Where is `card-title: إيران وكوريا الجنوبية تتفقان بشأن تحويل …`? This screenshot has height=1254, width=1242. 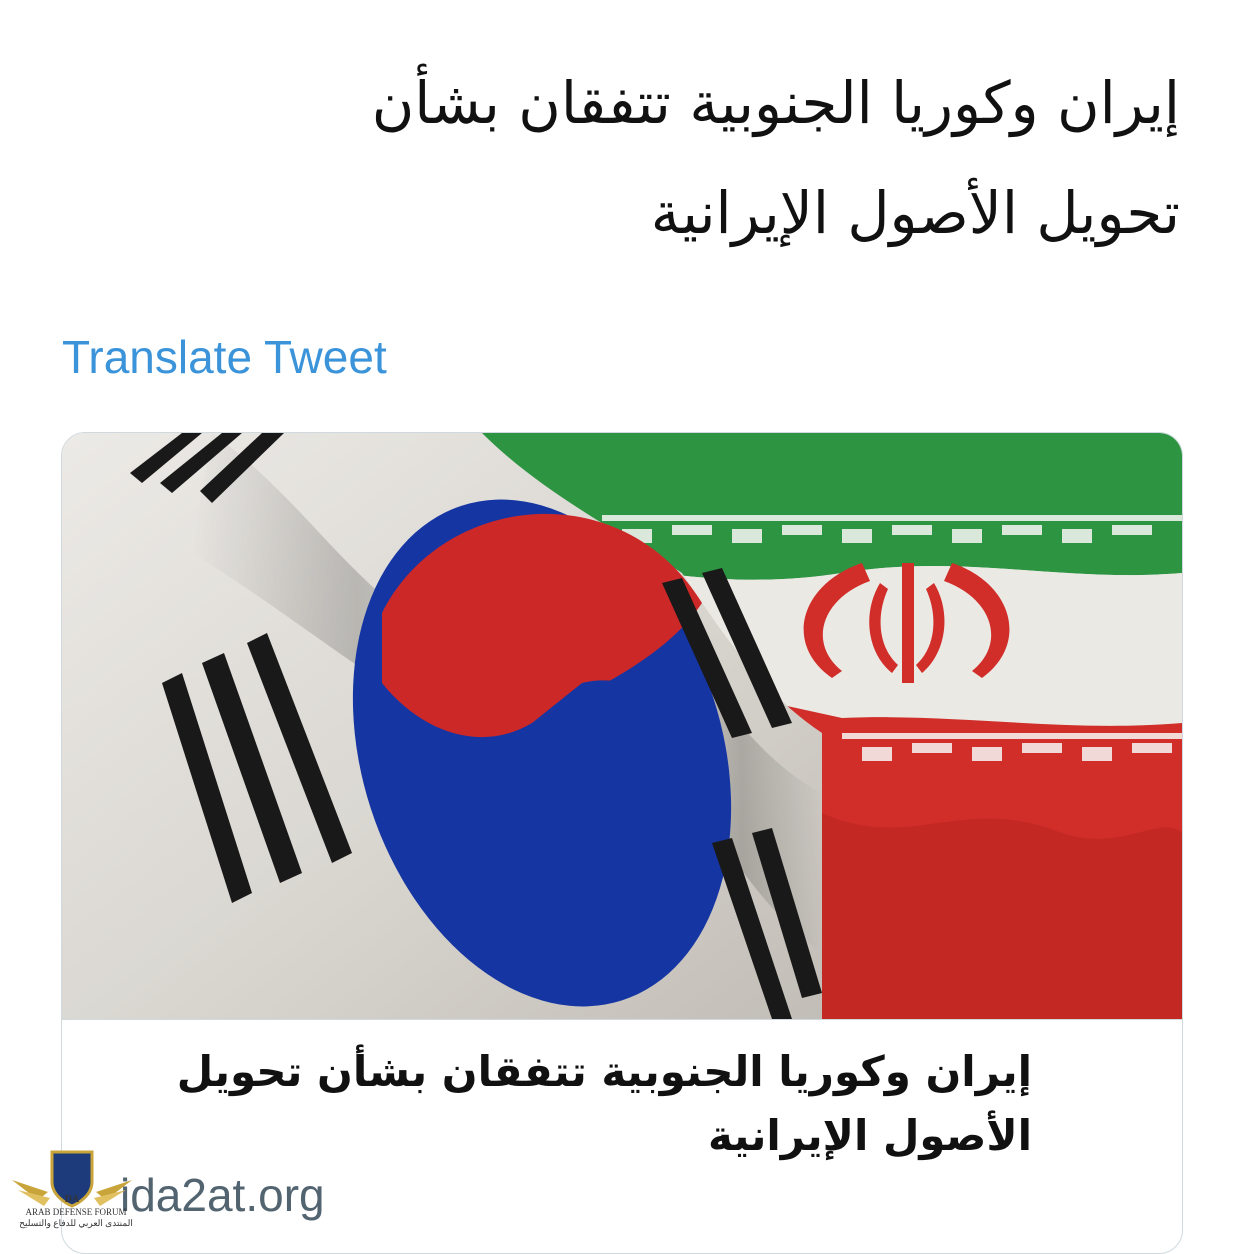 card-title: إيران وكوريا الجنوبية تتفقان بشأن تحويل … is located at coordinates (562, 1104).